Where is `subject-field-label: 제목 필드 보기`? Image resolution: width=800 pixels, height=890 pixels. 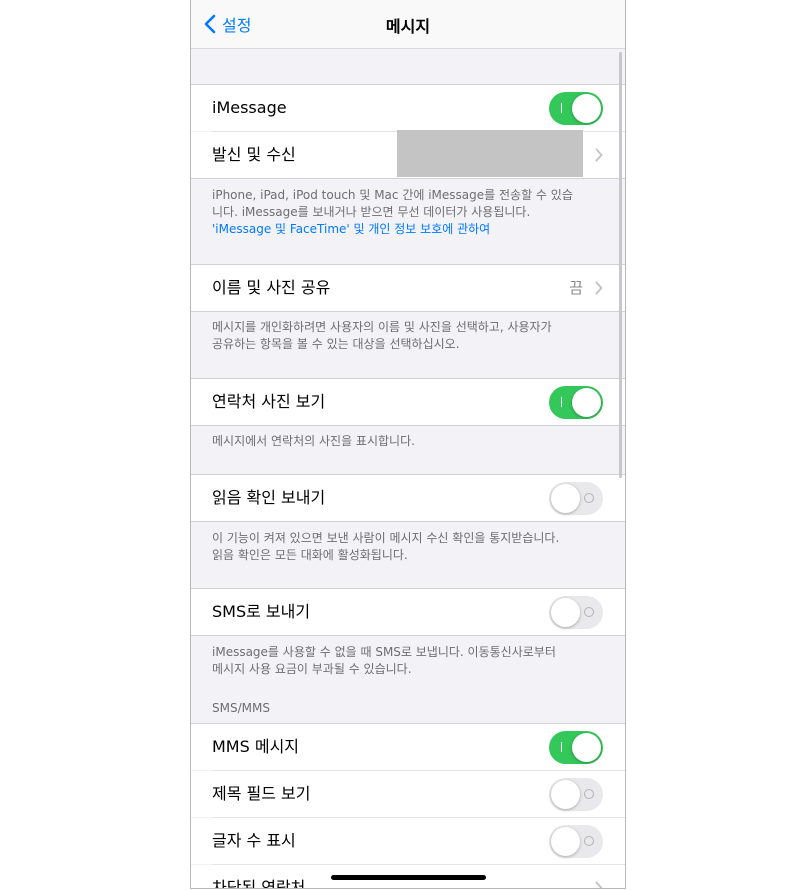
subject-field-label: 제목 필드 보기 is located at coordinates (261, 793).